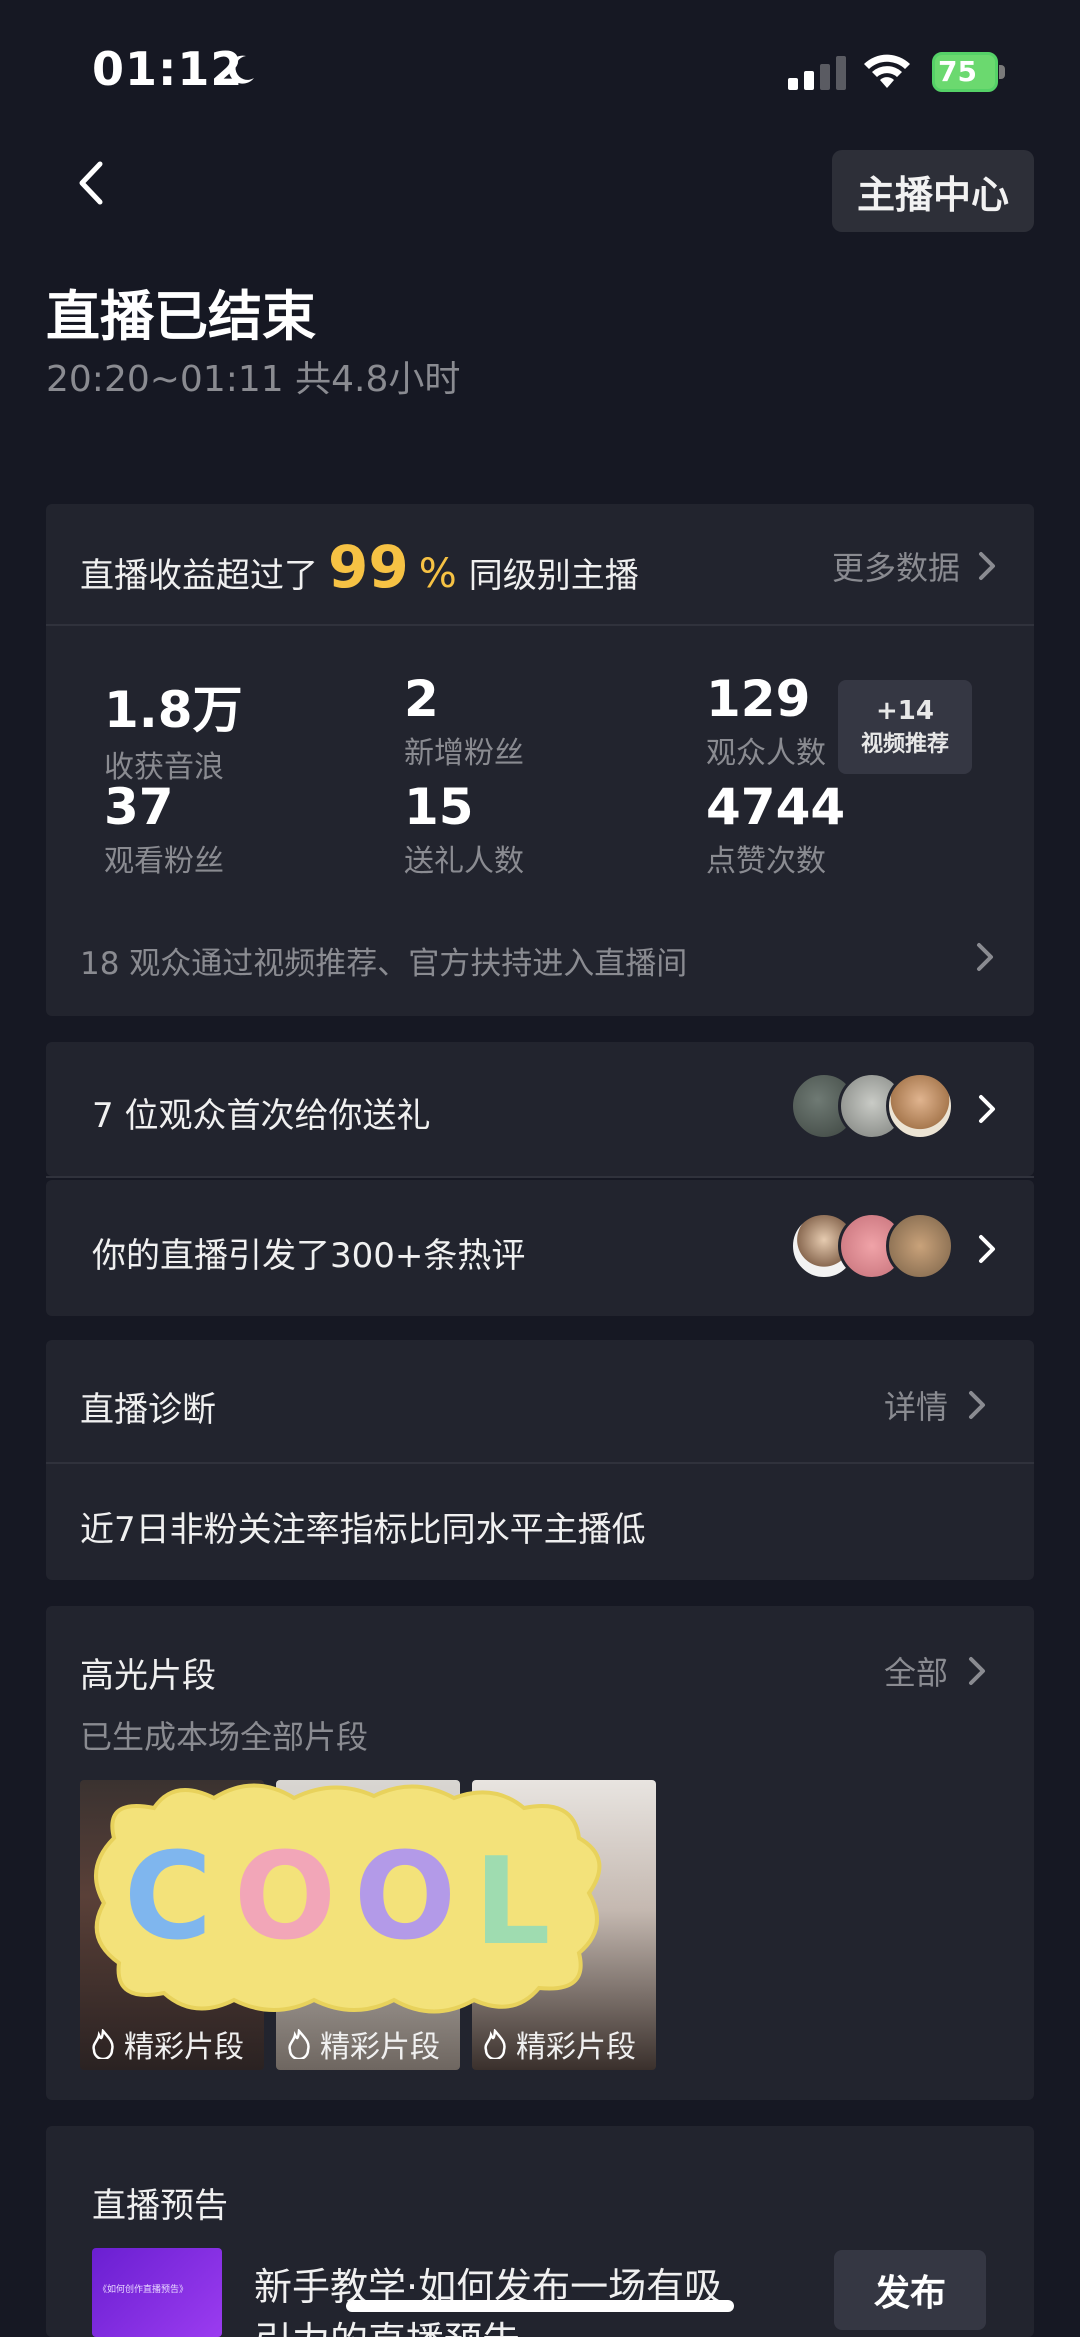 The width and height of the screenshot is (1080, 2337). I want to click on tutorial-thumbnail: 《如何创作直播预告》, so click(157, 2292).